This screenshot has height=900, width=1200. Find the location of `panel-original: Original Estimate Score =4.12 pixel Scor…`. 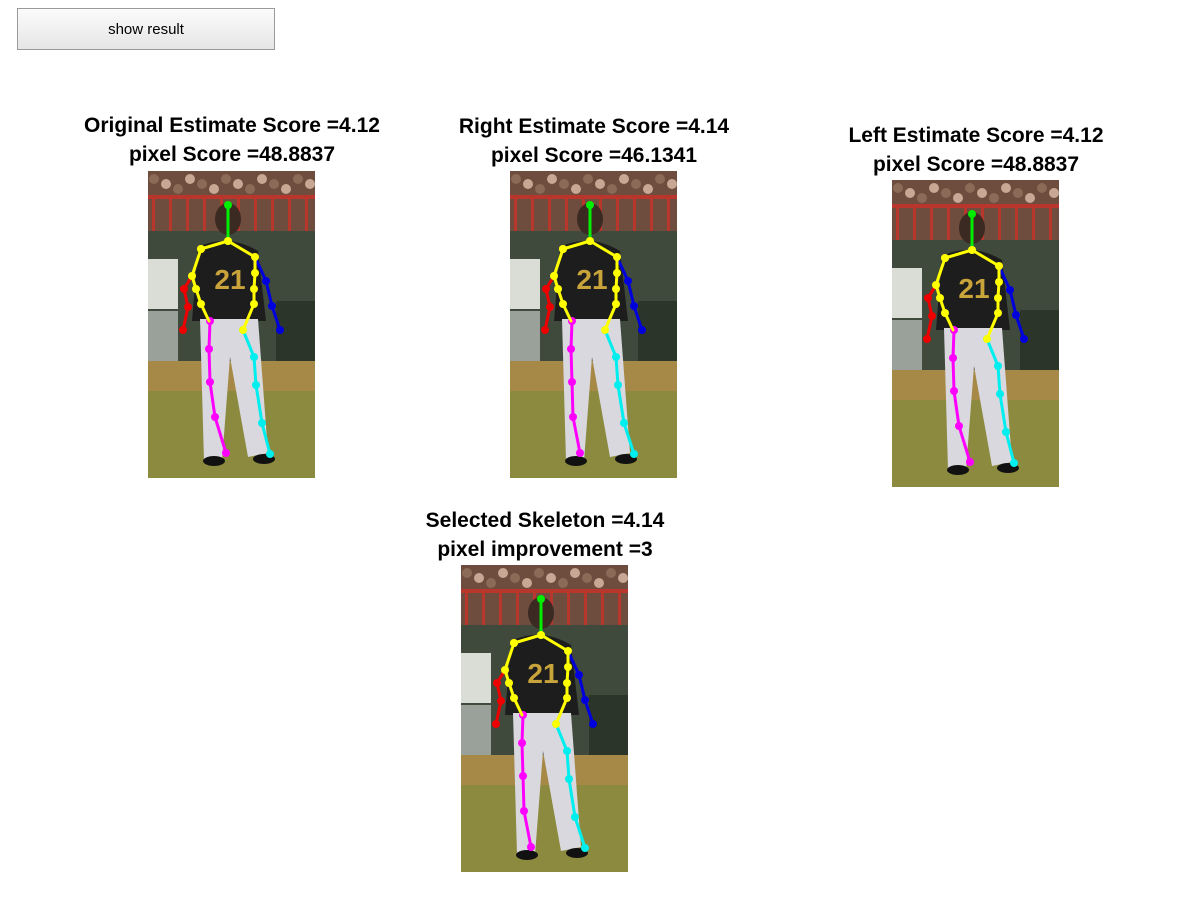

panel-original: Original Estimate Score =4.12 pixel Scor… is located at coordinates (232, 140).